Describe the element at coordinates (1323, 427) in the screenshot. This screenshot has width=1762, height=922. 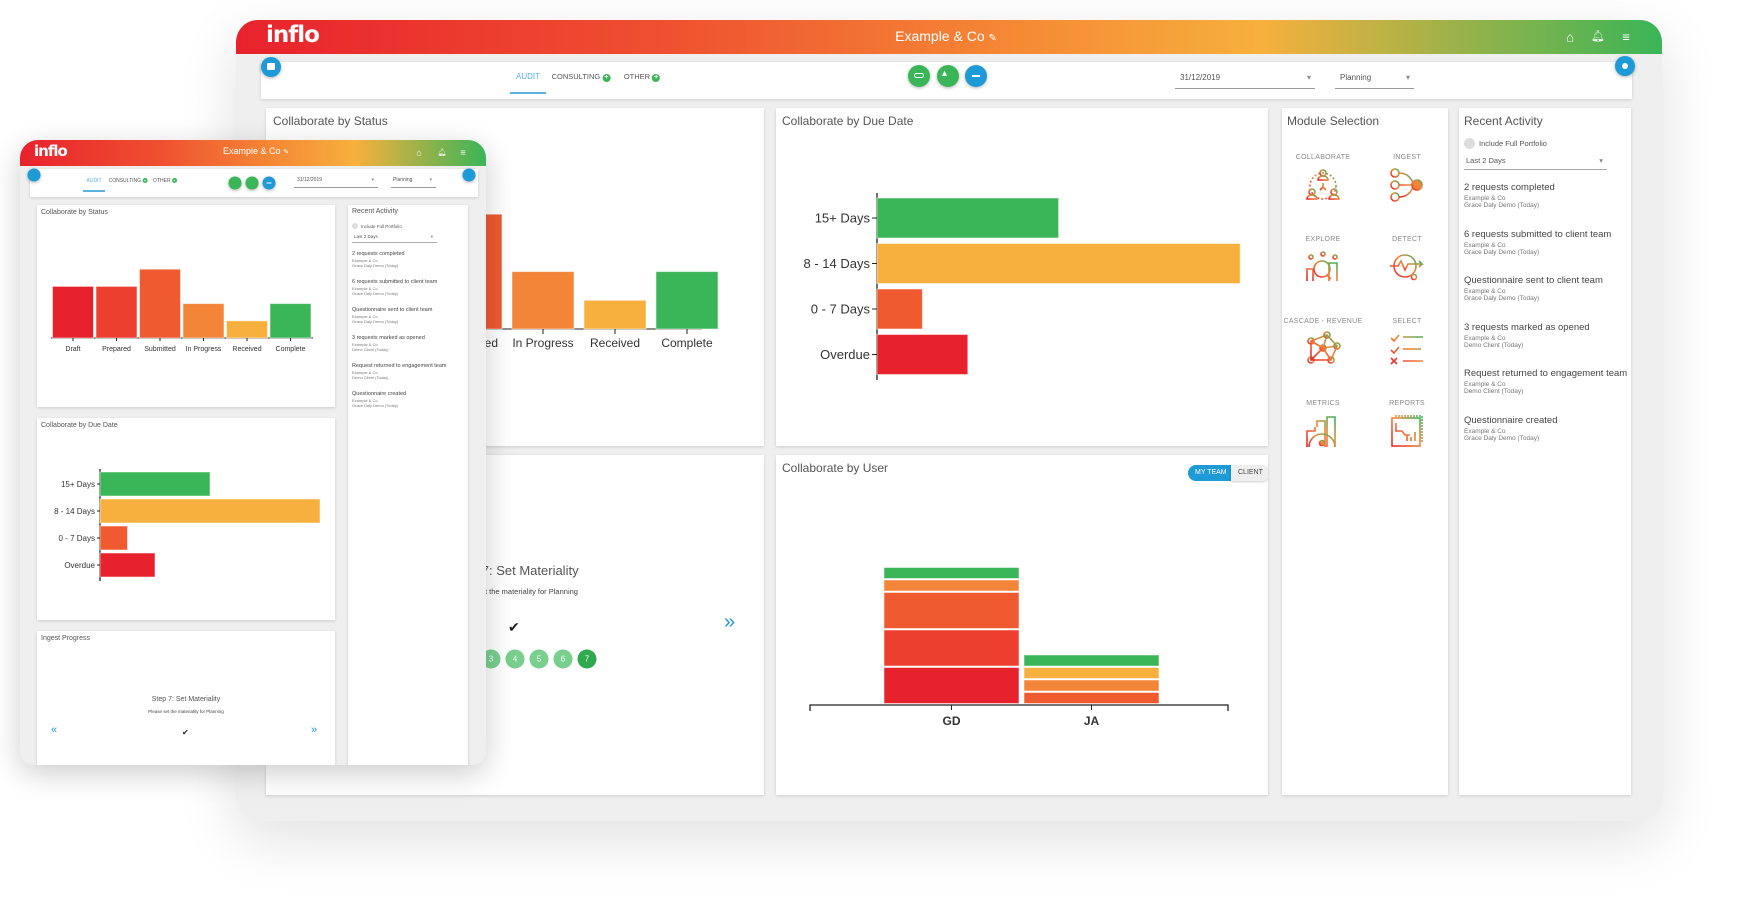
I see `module-metrics: METRICS` at that location.